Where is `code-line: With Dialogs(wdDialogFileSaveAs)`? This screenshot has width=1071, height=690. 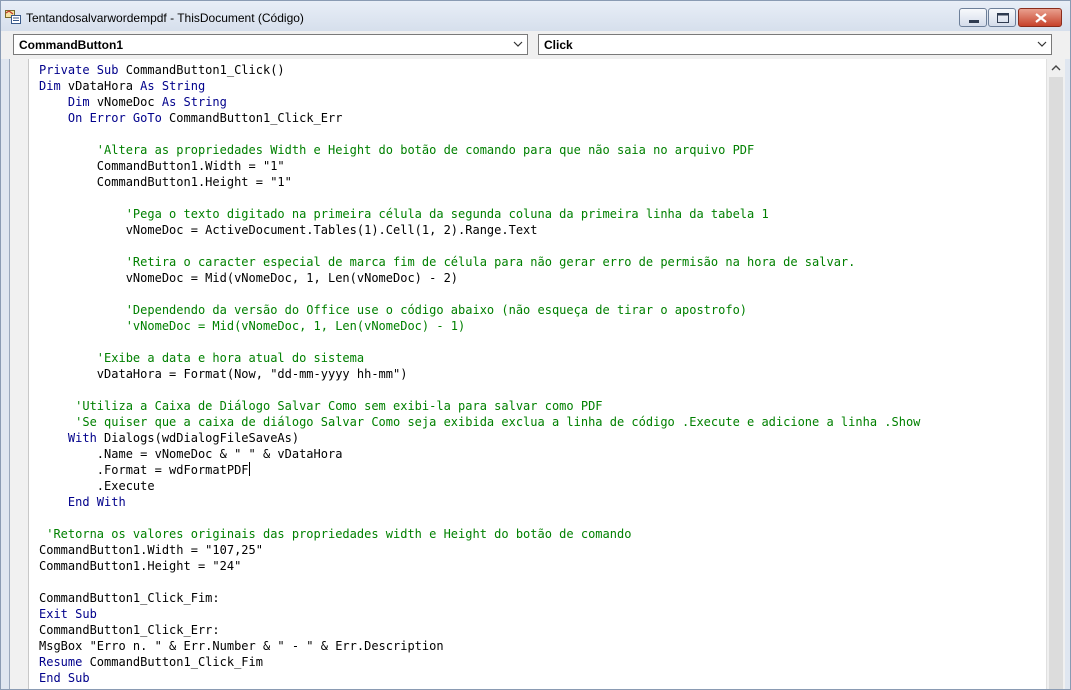
code-line: With Dialogs(wdDialogFileSaveAs) is located at coordinates (479, 438).